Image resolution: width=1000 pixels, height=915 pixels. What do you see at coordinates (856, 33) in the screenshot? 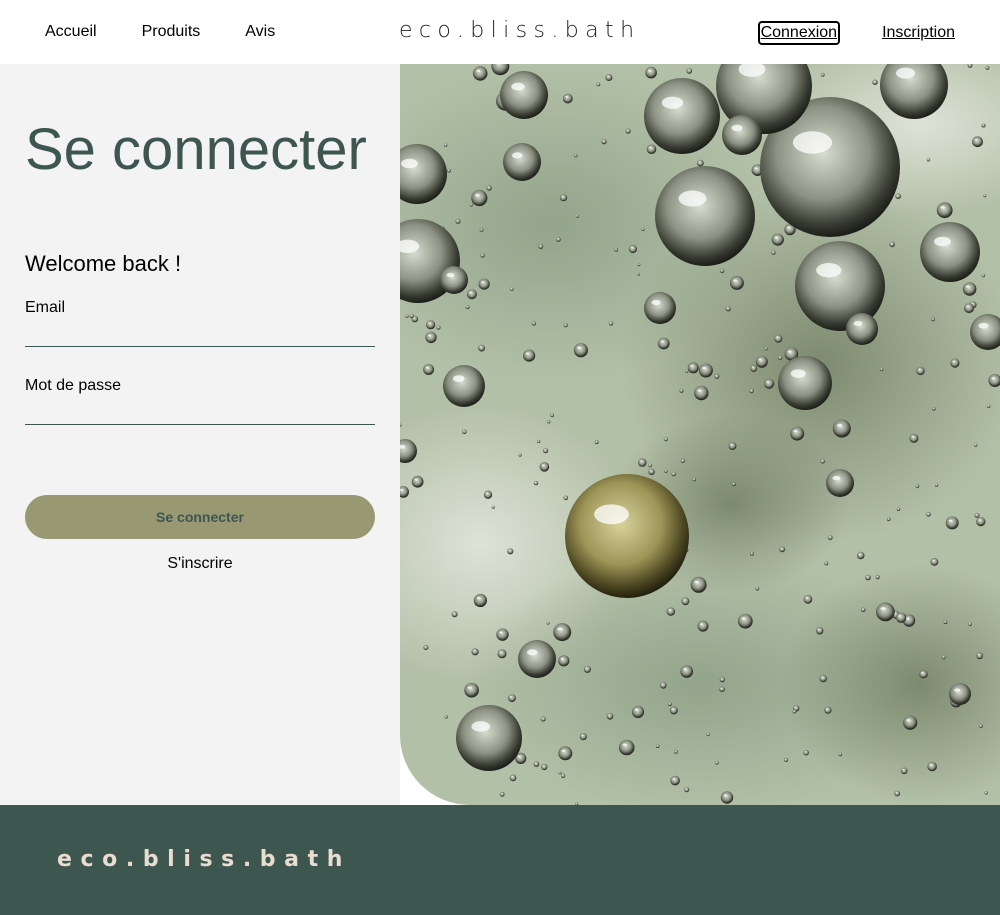
I see `account-nav: Connexion Inscription` at bounding box center [856, 33].